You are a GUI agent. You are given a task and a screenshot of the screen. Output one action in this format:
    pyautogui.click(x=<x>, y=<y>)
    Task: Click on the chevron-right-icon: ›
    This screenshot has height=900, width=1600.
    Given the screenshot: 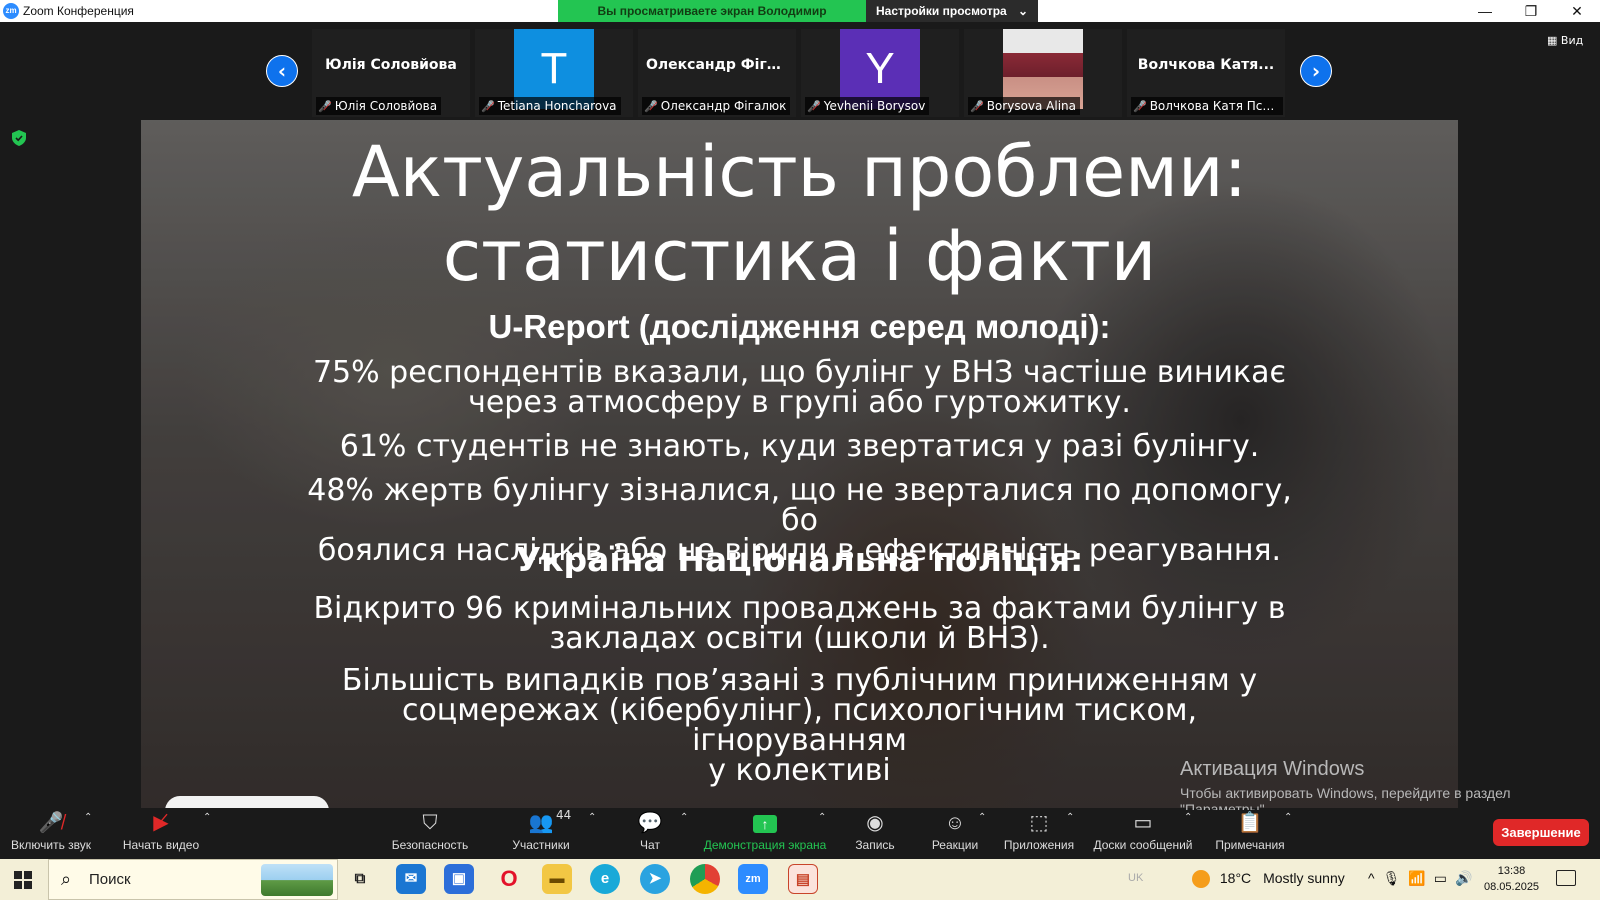 What is the action you would take?
    pyautogui.click(x=1316, y=71)
    